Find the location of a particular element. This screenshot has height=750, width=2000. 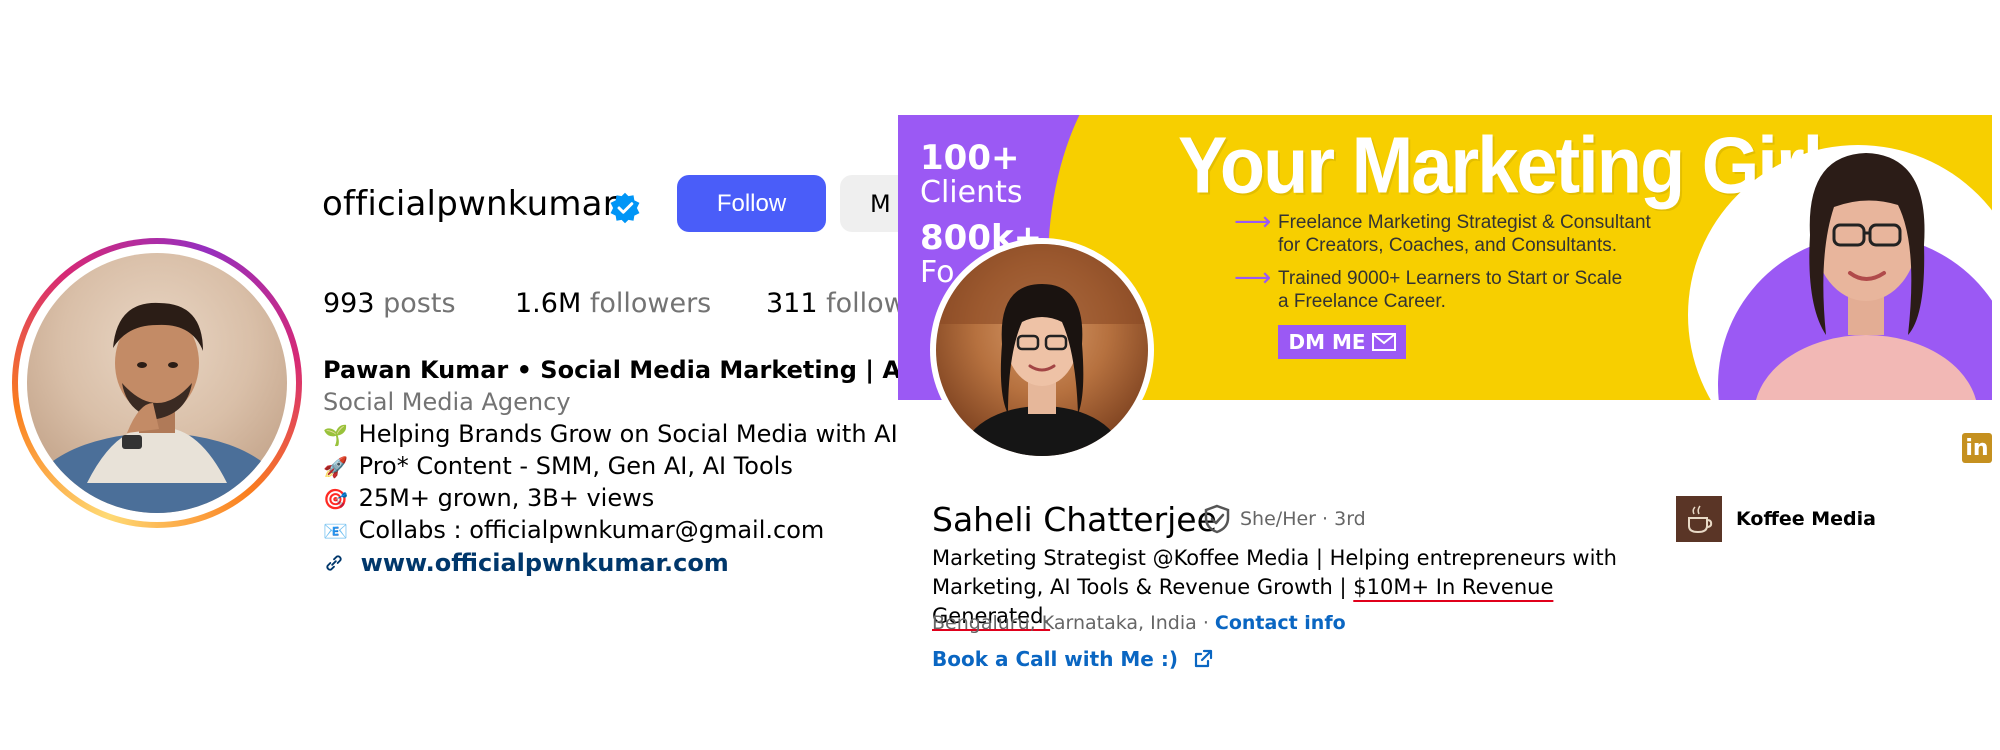

banner-point: for Creators, Coaches, and Consultants. is located at coordinates (1448, 245).